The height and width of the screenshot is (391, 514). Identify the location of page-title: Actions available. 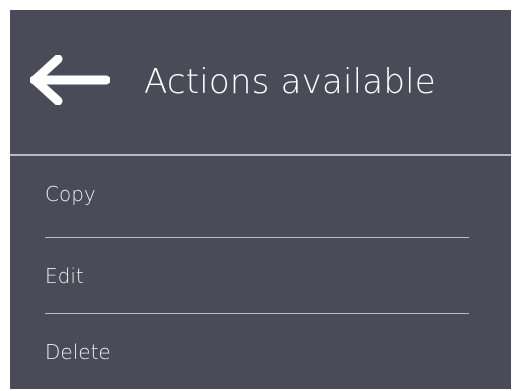
(290, 82).